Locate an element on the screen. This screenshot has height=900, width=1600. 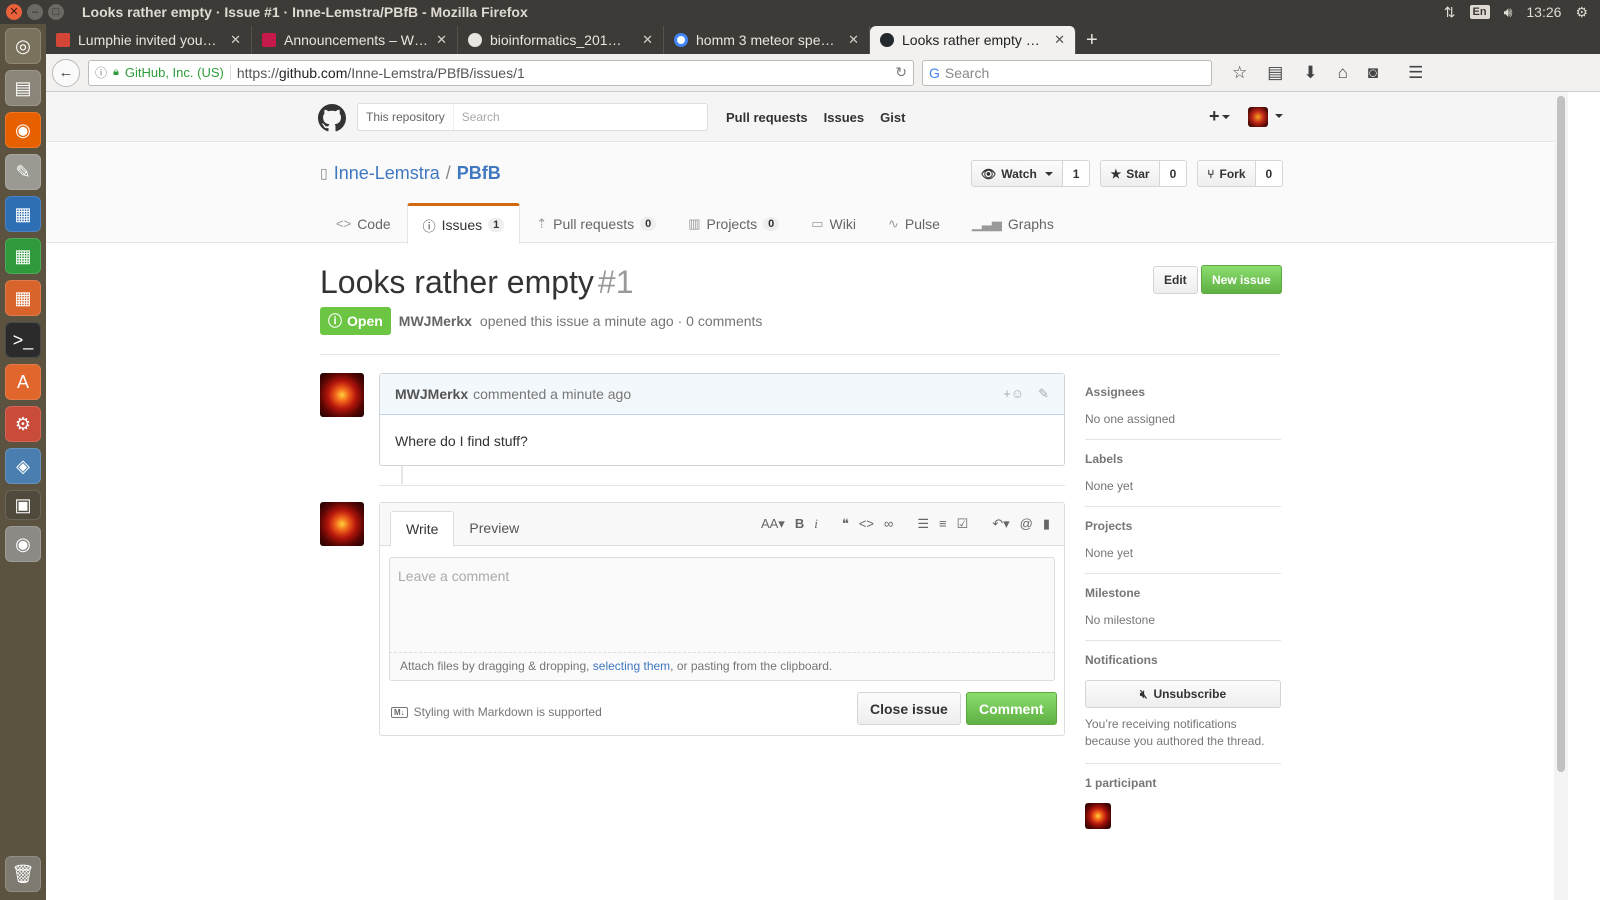
comment-textarea: Leave a comment is located at coordinates (722, 605).